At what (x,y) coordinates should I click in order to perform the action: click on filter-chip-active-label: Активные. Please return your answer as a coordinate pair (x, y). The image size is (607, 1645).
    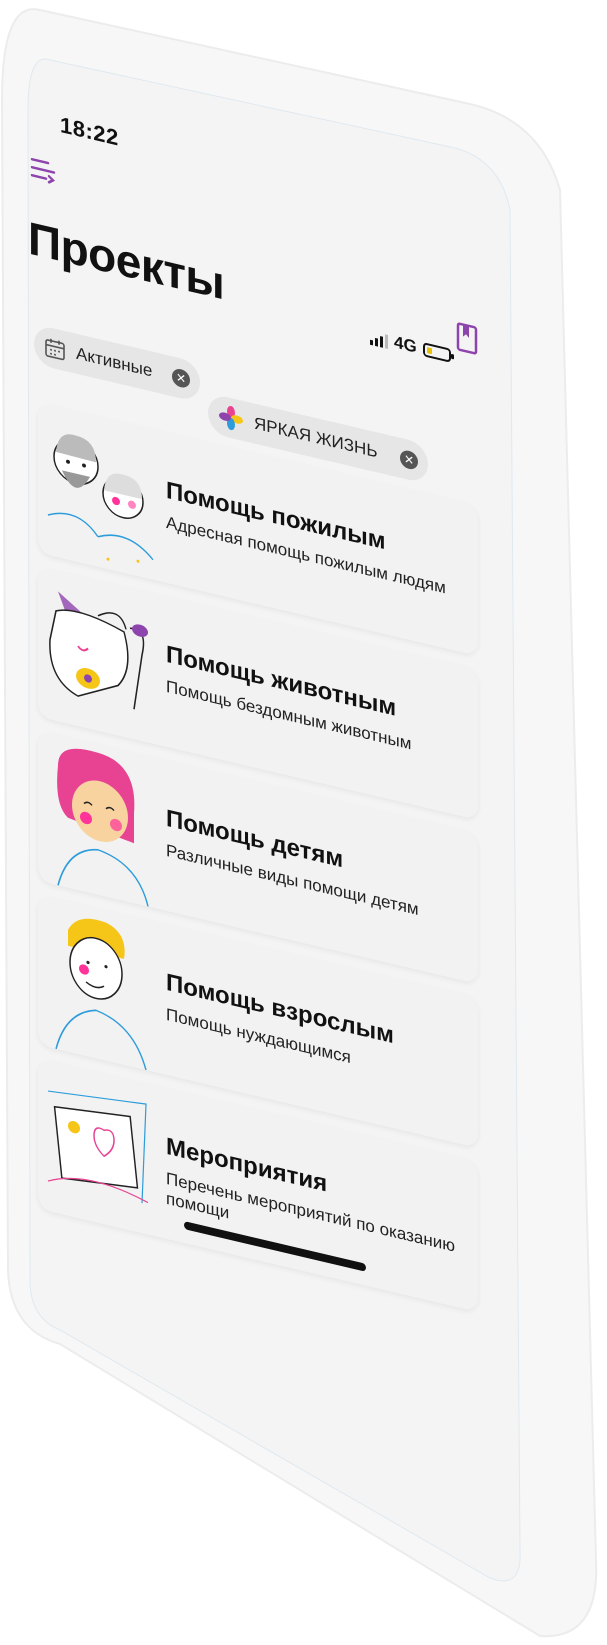
    Looking at the image, I should click on (114, 362).